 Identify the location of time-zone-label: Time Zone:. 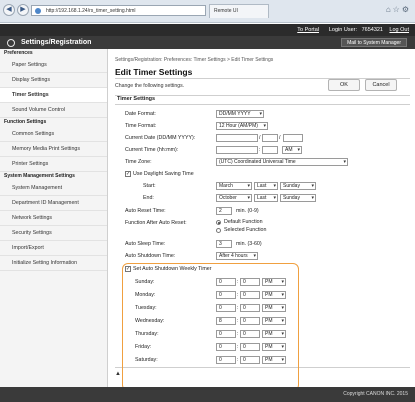
(138, 162).